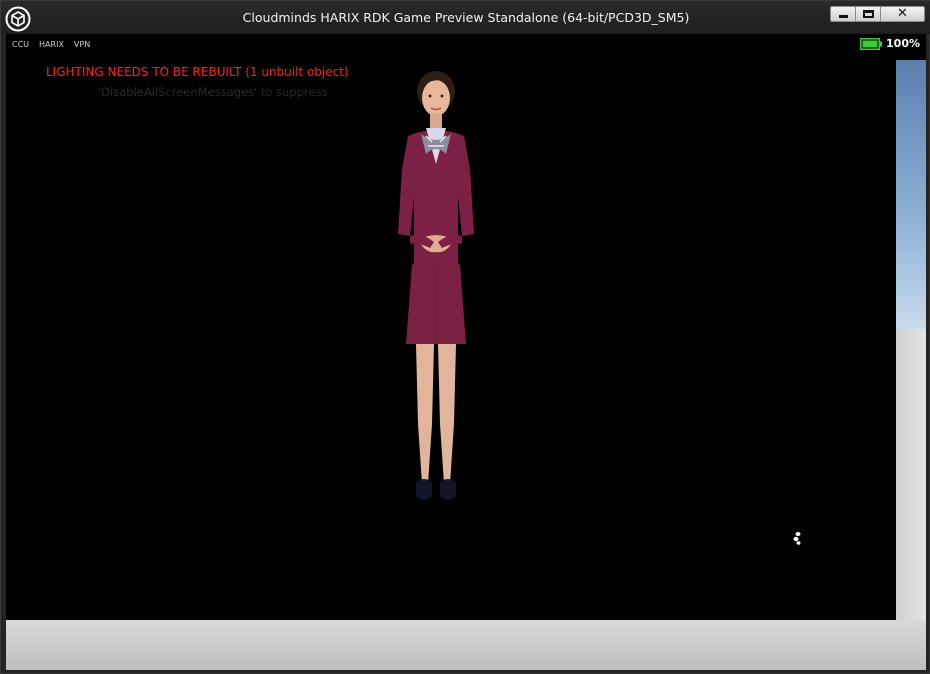 The width and height of the screenshot is (930, 674). Describe the element at coordinates (911, 479) in the screenshot. I see `background-wall` at that location.